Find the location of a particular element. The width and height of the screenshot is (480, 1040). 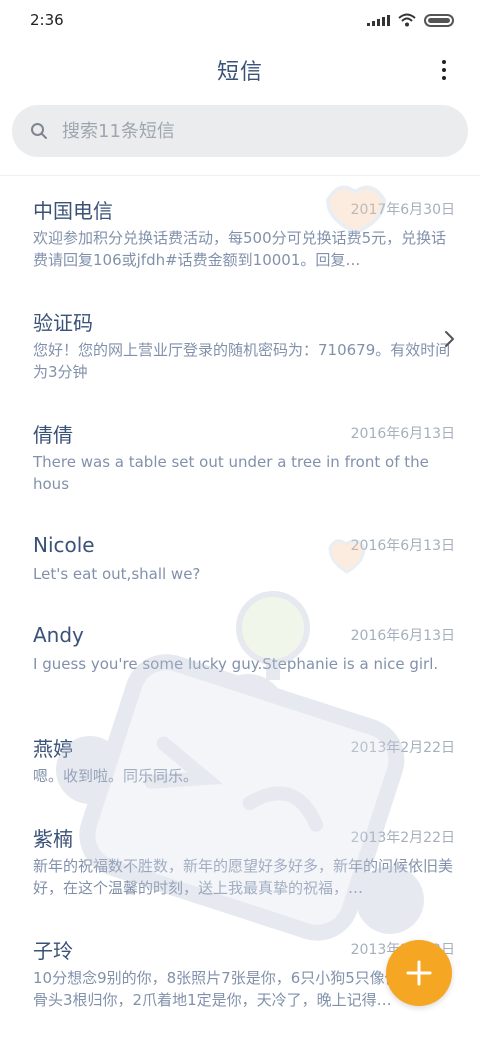

status-icons is located at coordinates (410, 20).